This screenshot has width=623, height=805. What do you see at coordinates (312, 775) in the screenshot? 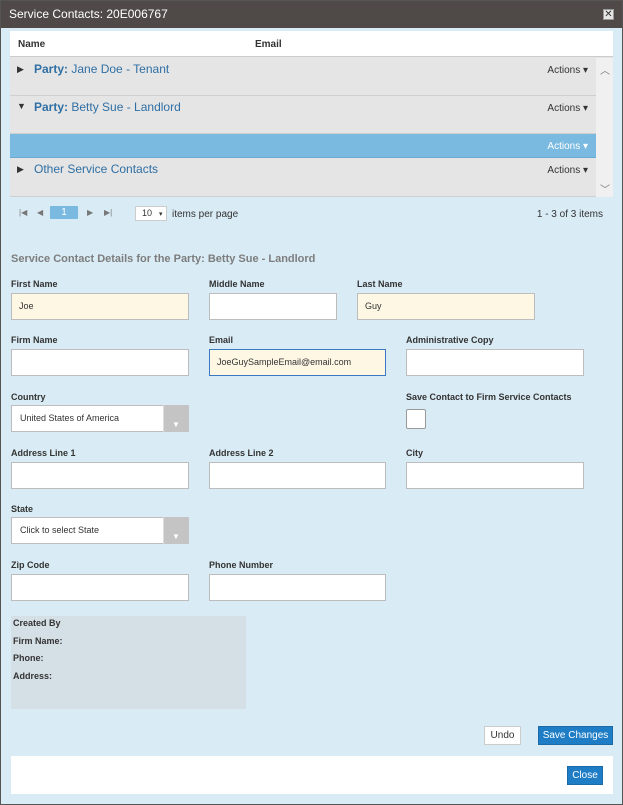
I see `dialog-footer` at bounding box center [312, 775].